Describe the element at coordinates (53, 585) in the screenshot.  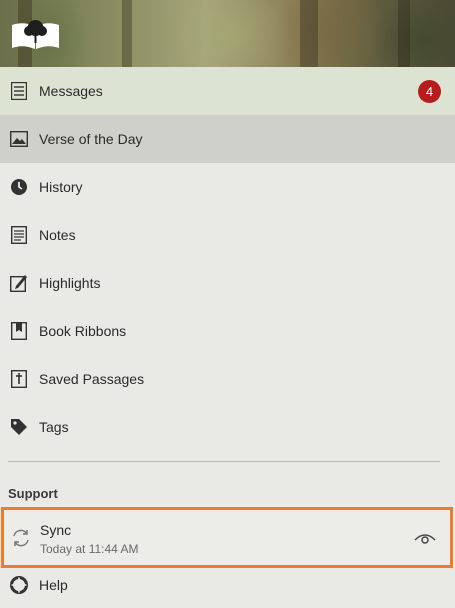
I see `menu-item-label: Help` at that location.